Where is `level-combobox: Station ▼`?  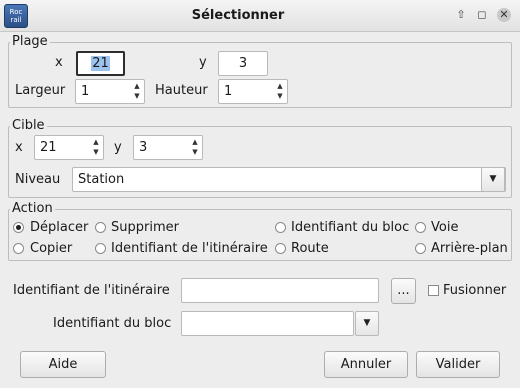
level-combobox: Station ▼ is located at coordinates (289, 179).